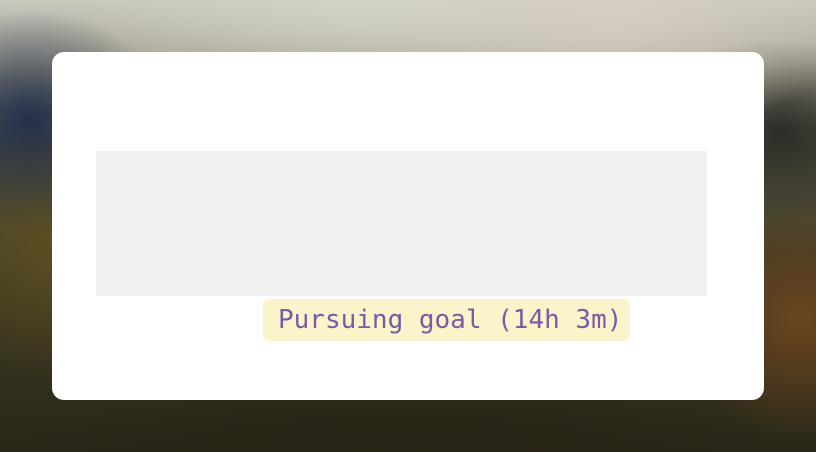 Image resolution: width=816 pixels, height=452 pixels. I want to click on status-badge: Pursuing goal (14h 3m), so click(447, 320).